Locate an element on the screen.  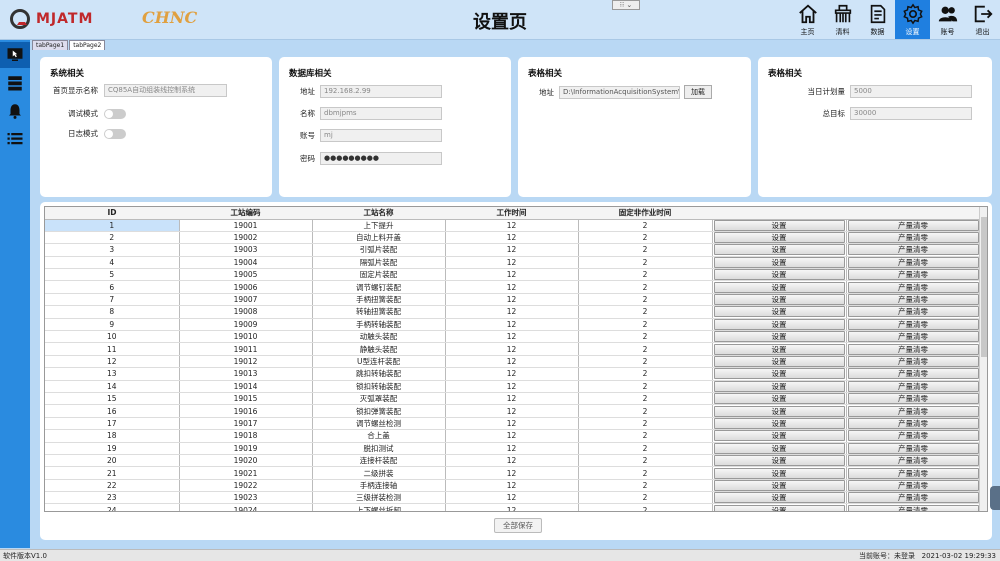
cell-name: 上下提升 is located at coordinates (379, 225).